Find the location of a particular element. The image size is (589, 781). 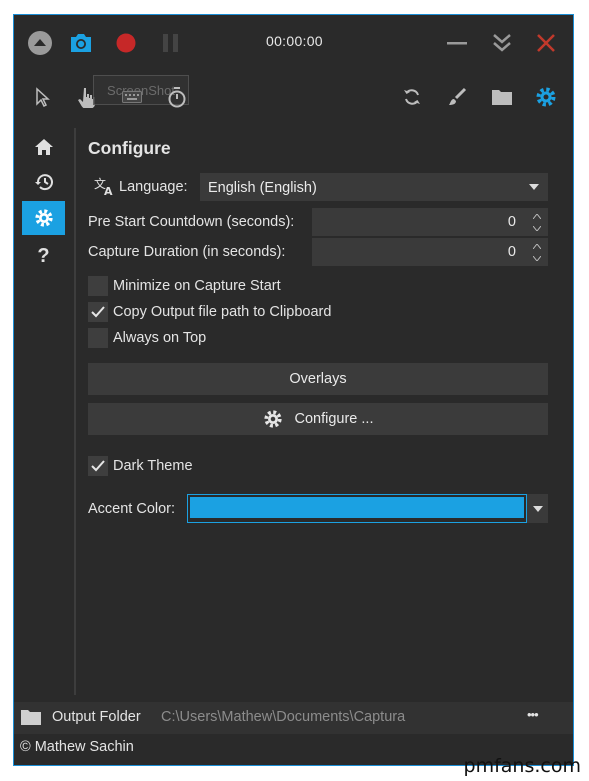

countdown-label: Pre Start Countdown (seconds): is located at coordinates (191, 222).